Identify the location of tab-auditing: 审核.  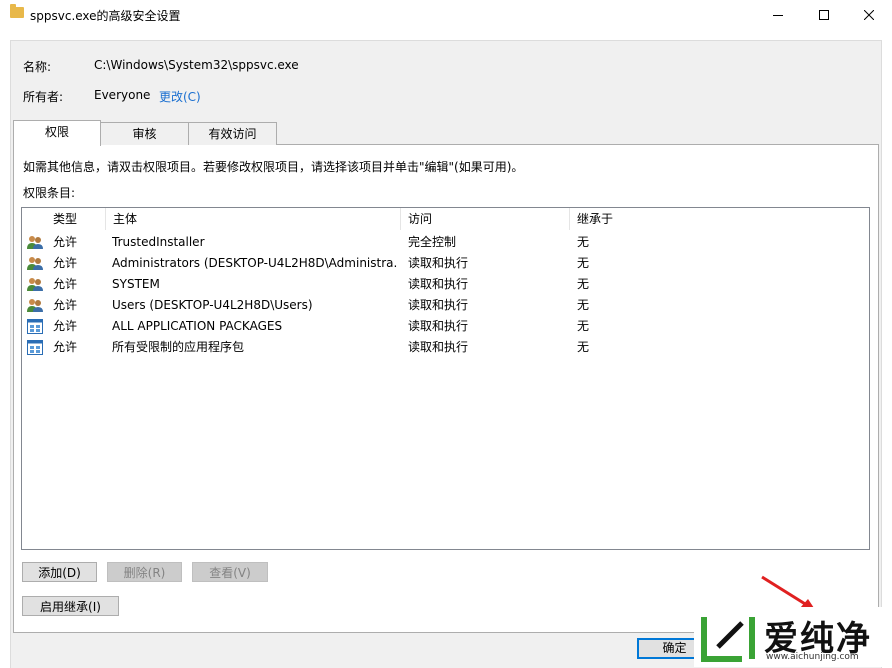
(144, 133).